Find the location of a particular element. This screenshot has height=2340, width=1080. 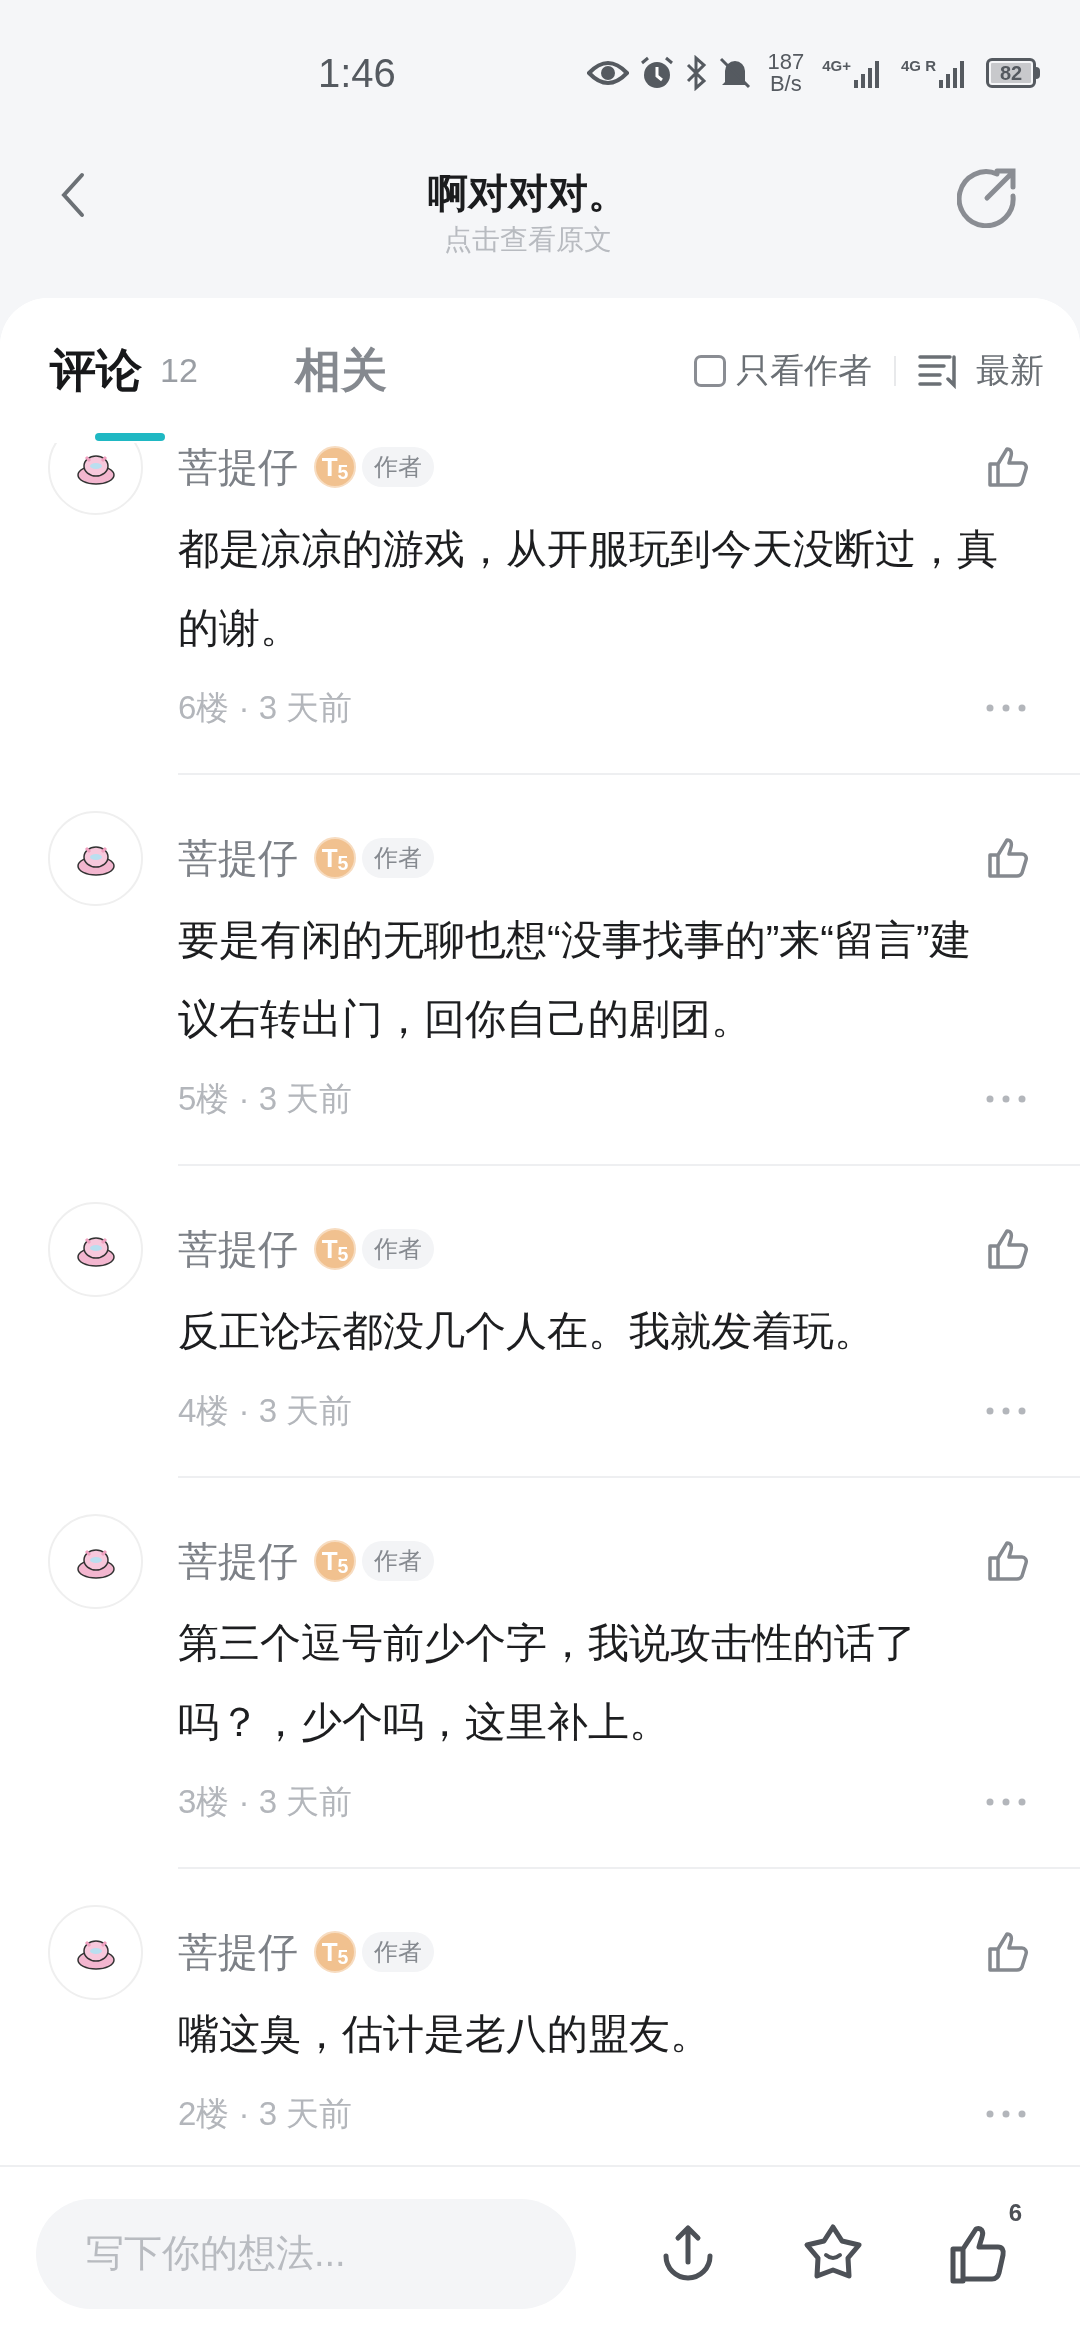

comment-meta: 4楼 · 3 天前 is located at coordinates (265, 1411).